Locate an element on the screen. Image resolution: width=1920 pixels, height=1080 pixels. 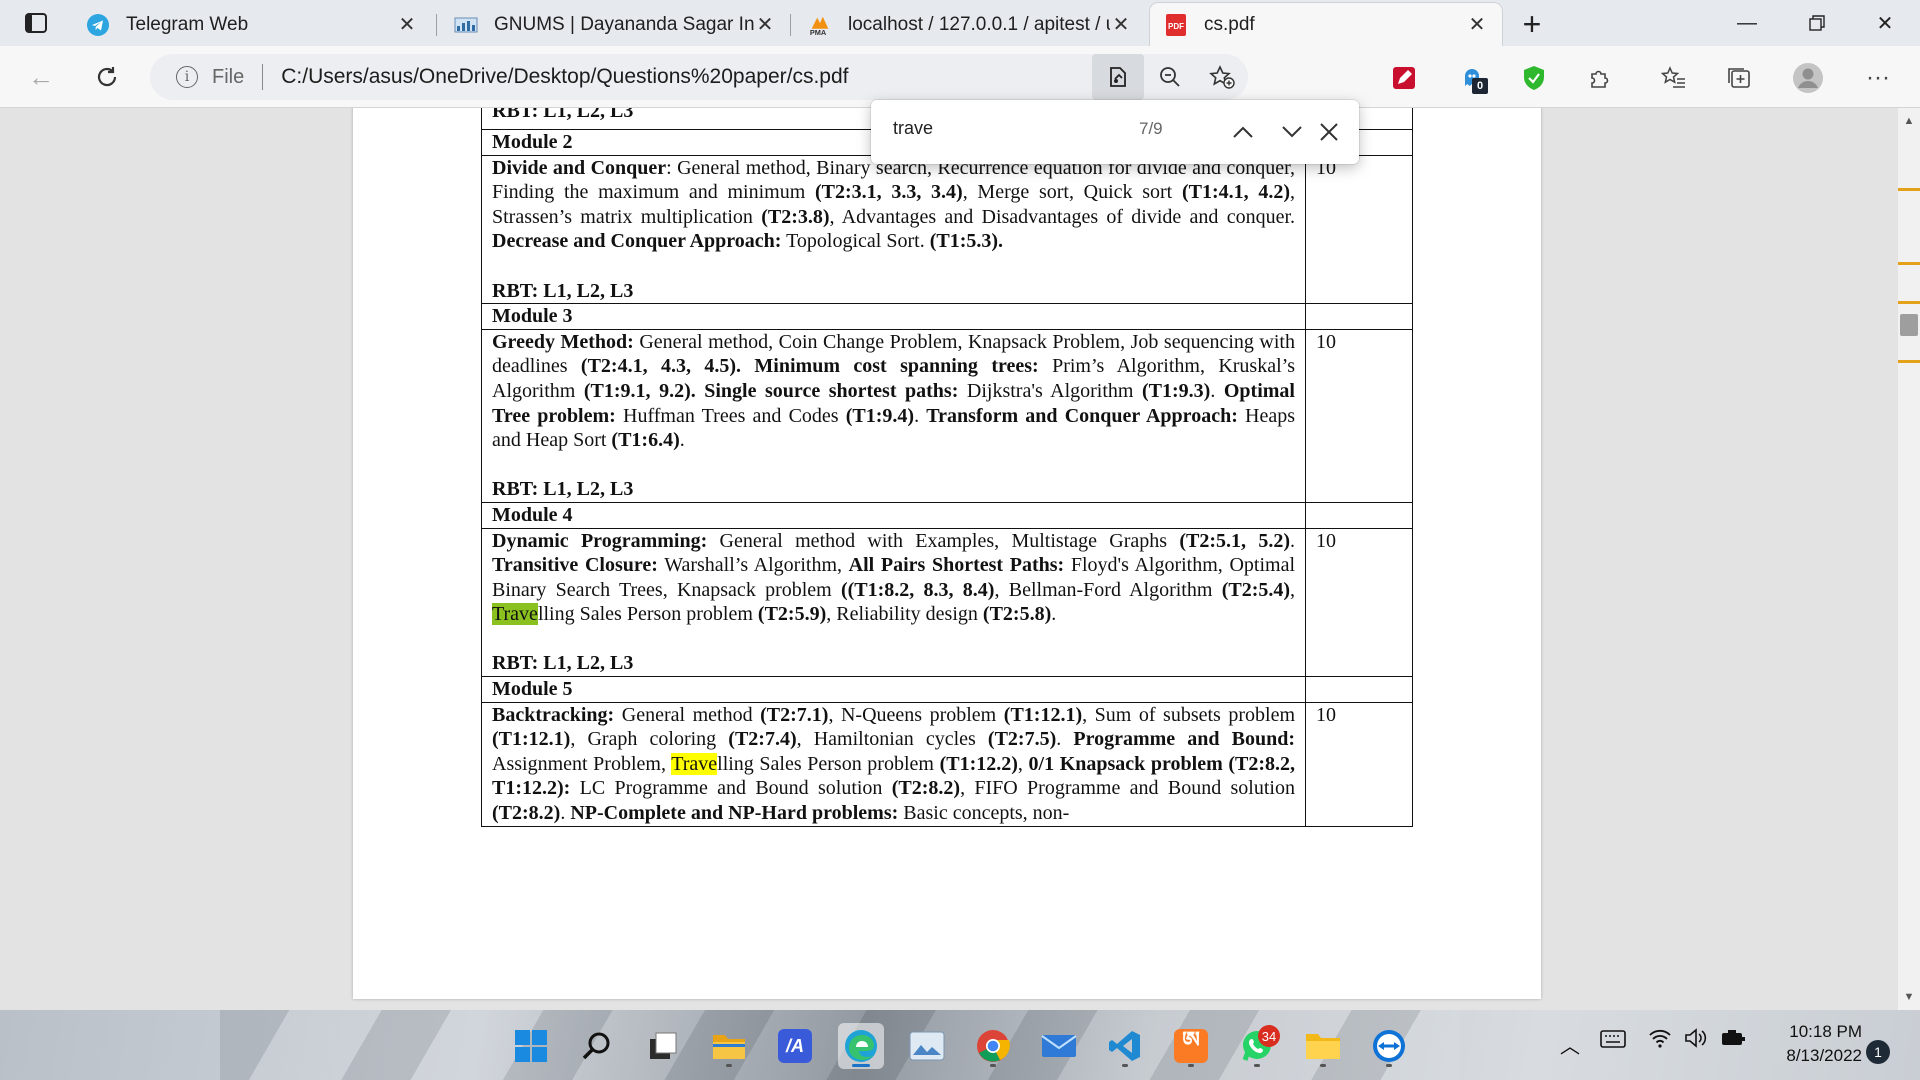
search-button is located at coordinates (597, 1046).